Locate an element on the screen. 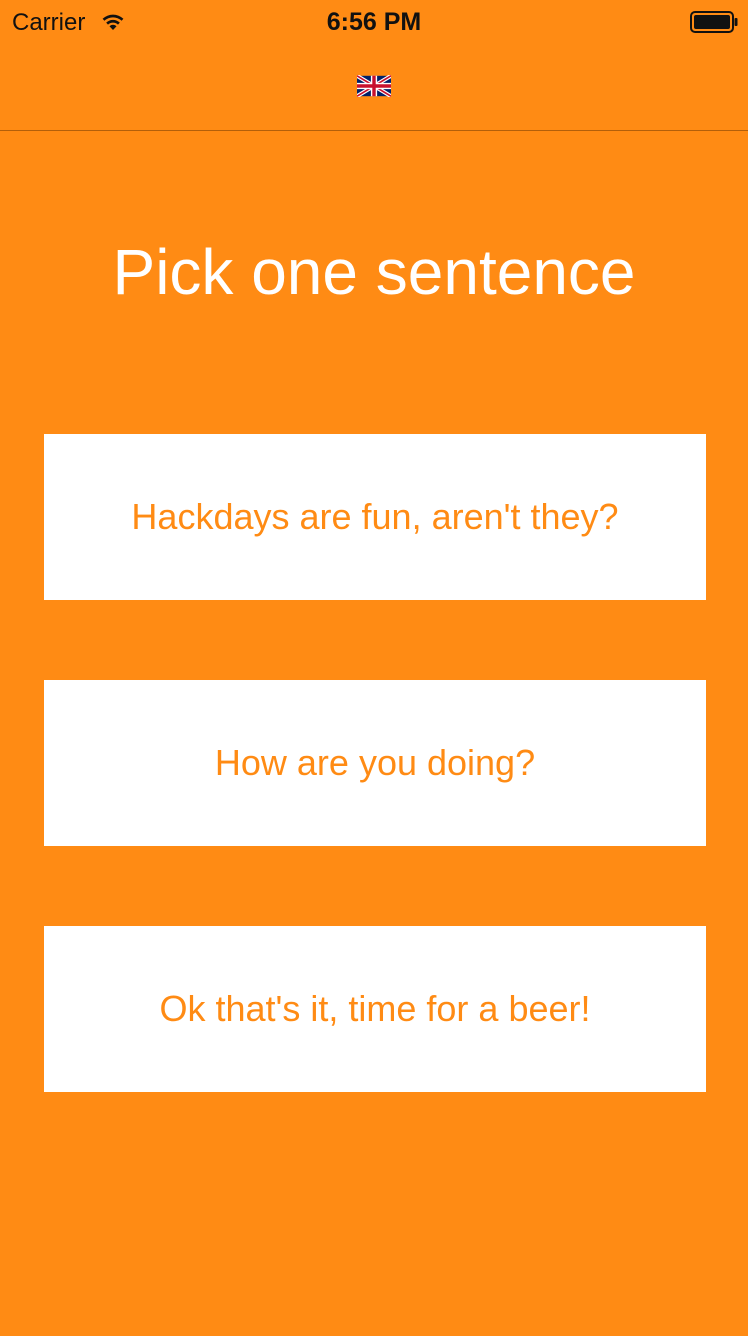 The width and height of the screenshot is (748, 1336). battery-full-icon is located at coordinates (714, 22).